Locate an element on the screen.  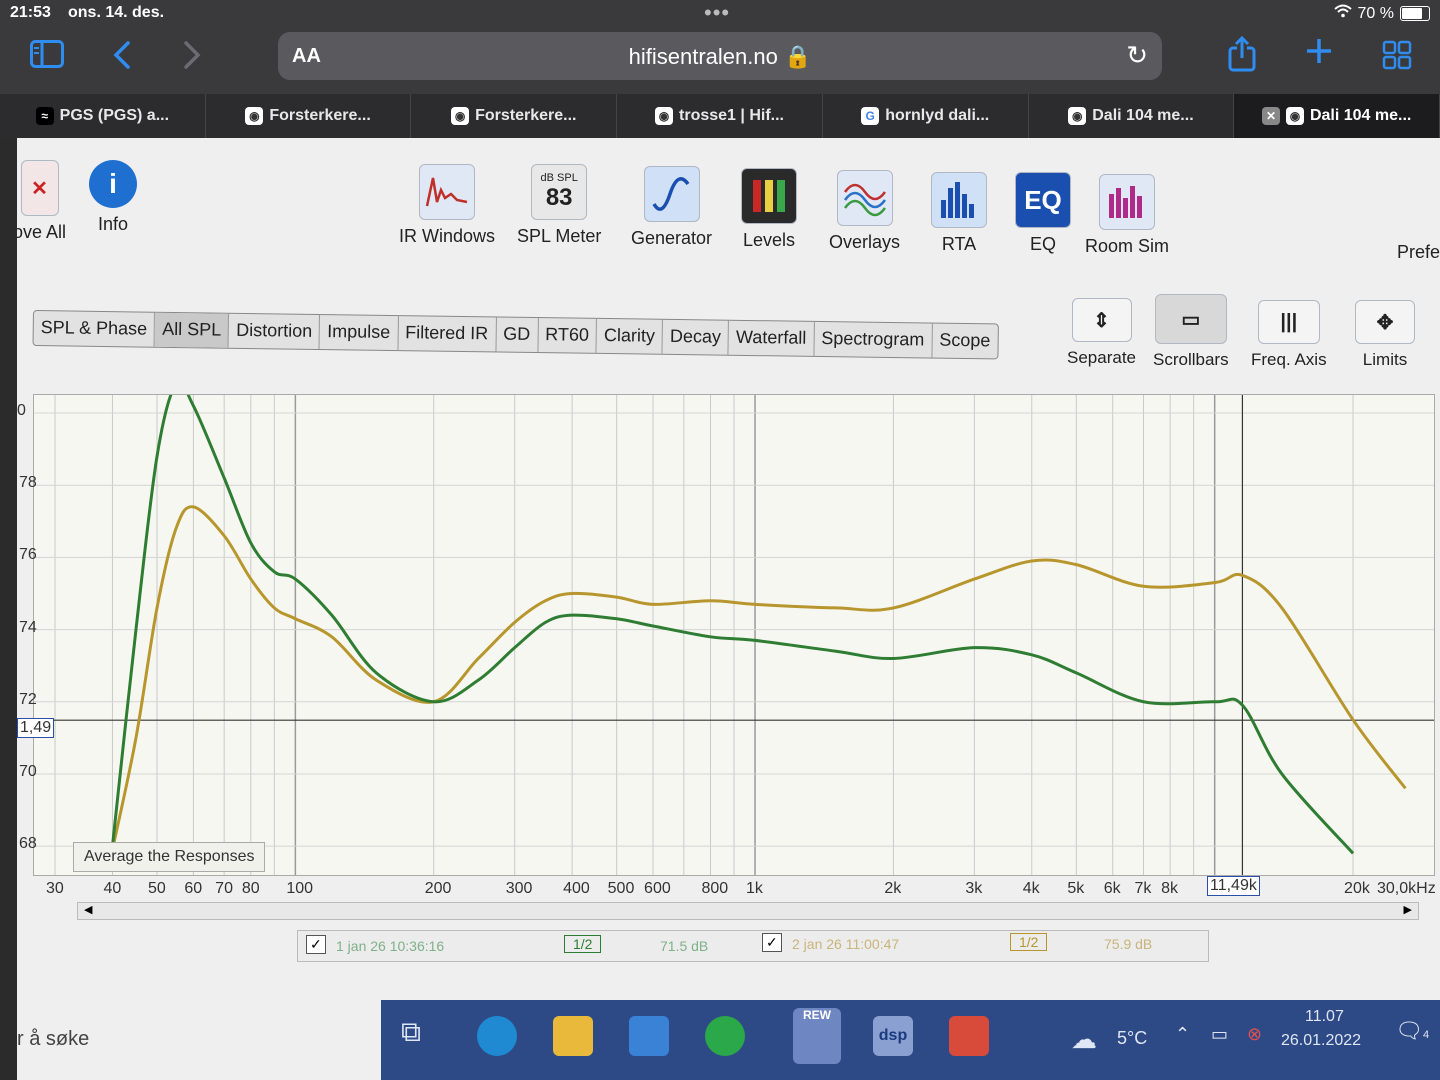
room-sim-tool: Room Sim is located at coordinates (1127, 215).